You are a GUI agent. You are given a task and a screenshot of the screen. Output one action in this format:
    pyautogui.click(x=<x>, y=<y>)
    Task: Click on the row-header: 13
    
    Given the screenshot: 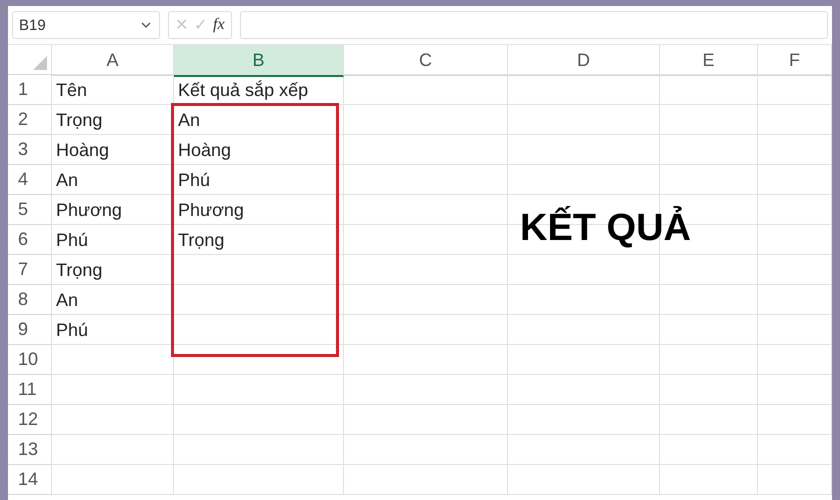 What is the action you would take?
    pyautogui.click(x=30, y=450)
    